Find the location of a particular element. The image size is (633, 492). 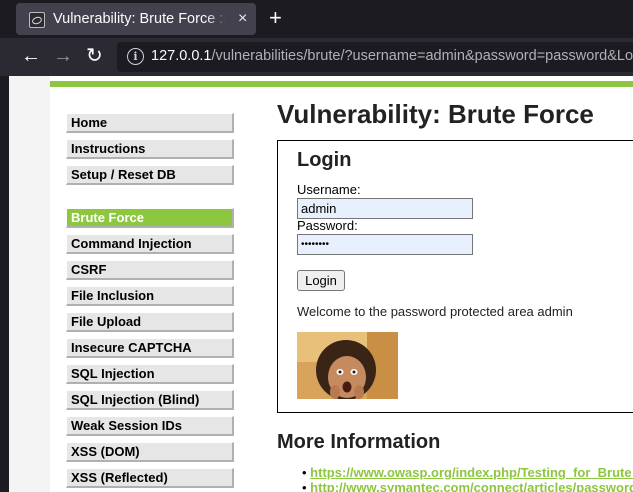

header-accent-bar is located at coordinates (341, 84).